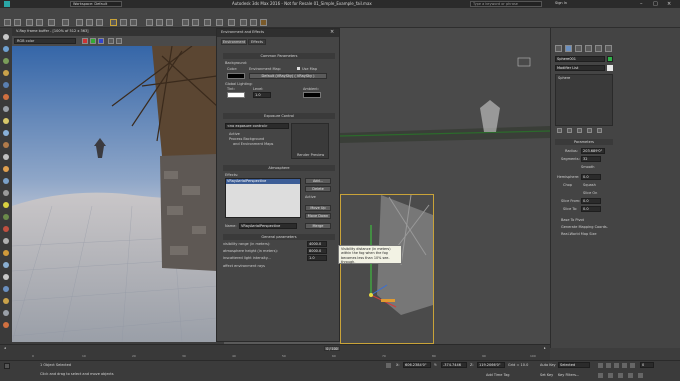  What do you see at coordinates (96, 4) in the screenshot?
I see `workspace-dropdown: Workspace: Default` at bounding box center [96, 4].